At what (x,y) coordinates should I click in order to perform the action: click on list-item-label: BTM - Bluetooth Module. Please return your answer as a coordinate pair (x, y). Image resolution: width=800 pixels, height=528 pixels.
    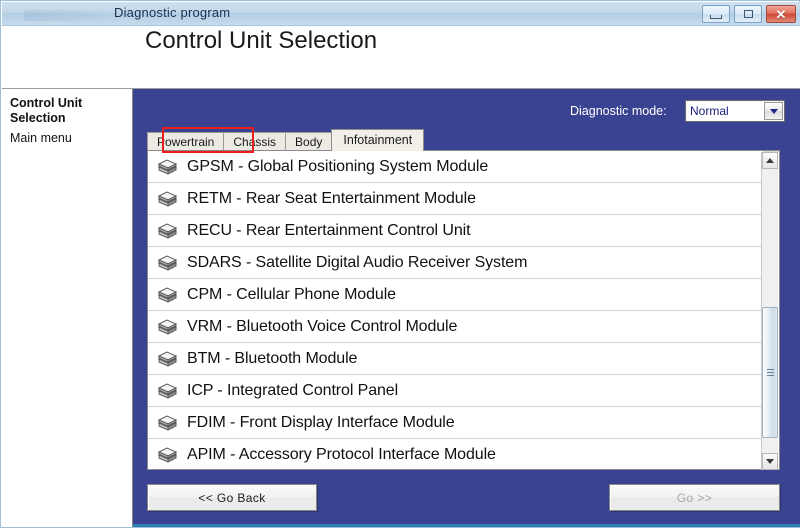
    Looking at the image, I should click on (272, 358).